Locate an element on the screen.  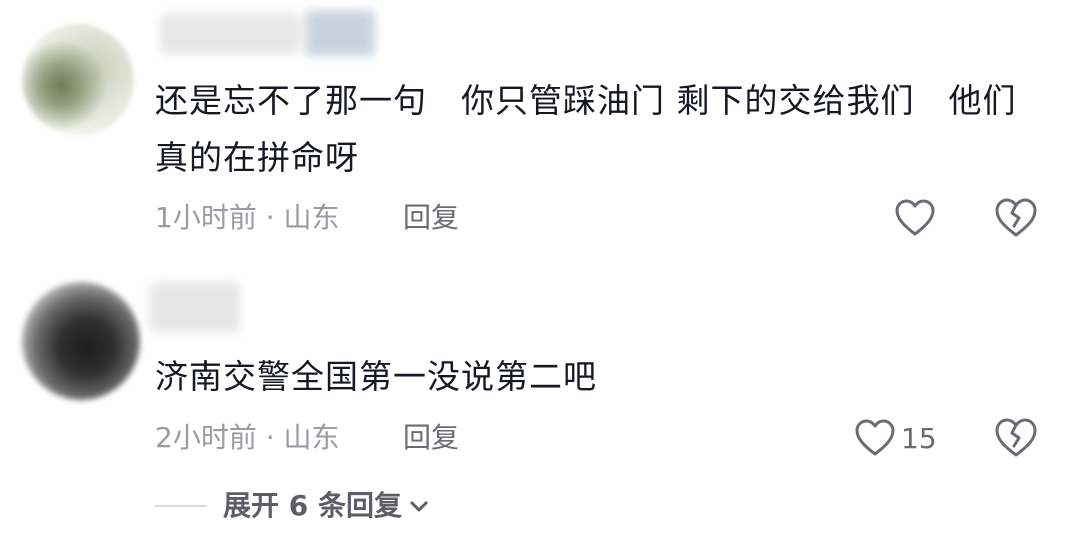
comment-text: 济南交警全国第一没说第二吧 is located at coordinates (376, 376).